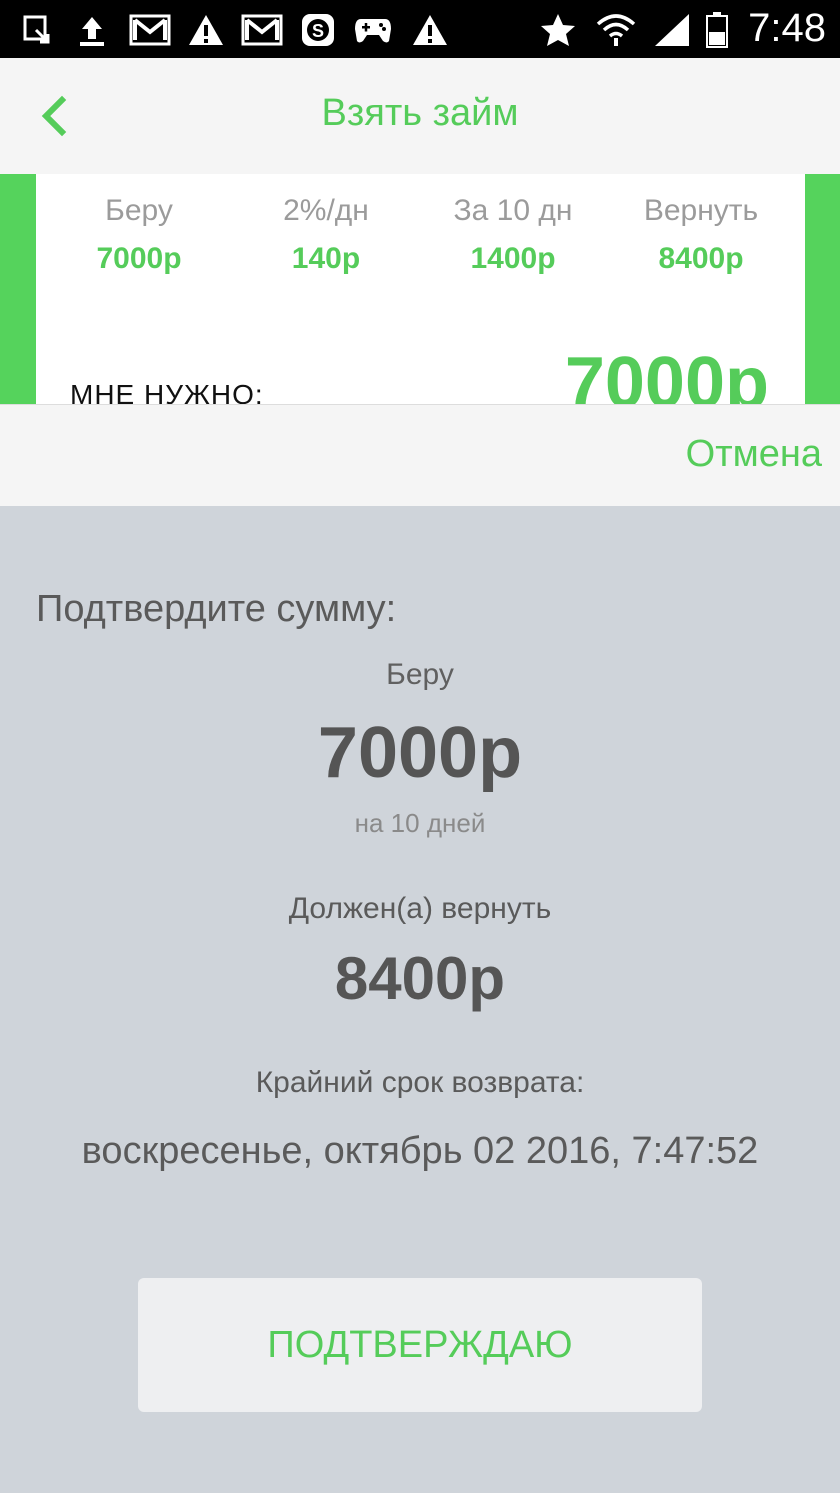  I want to click on status-bar: S 7:48, so click(420, 29).